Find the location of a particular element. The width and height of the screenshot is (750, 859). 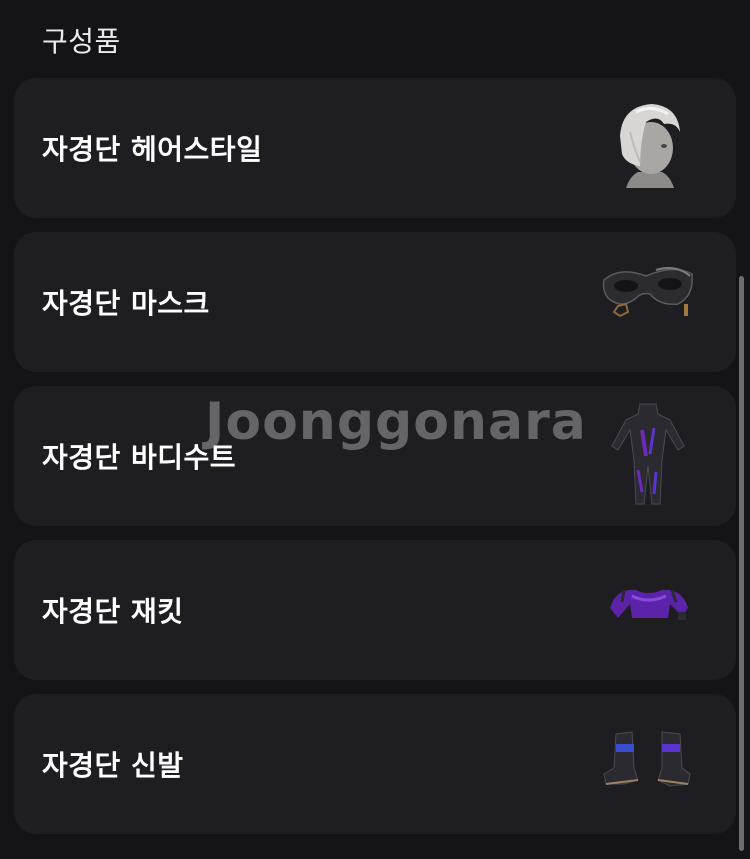

section-title: 구성품 is located at coordinates (81, 41).